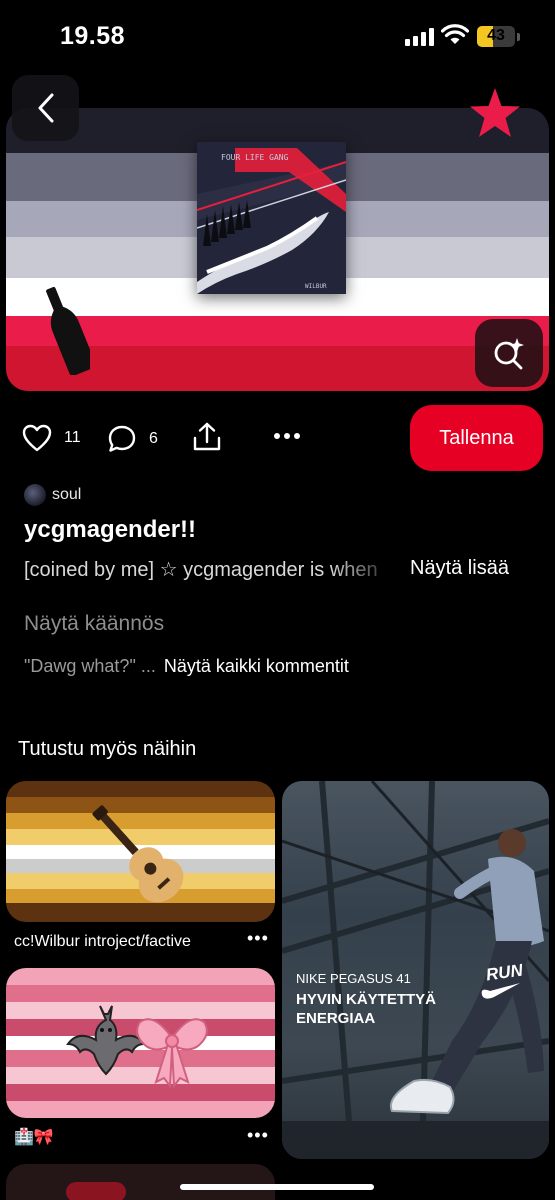 This screenshot has height=1200, width=555. I want to click on section-title: Tutustu myös näihin, so click(107, 749).